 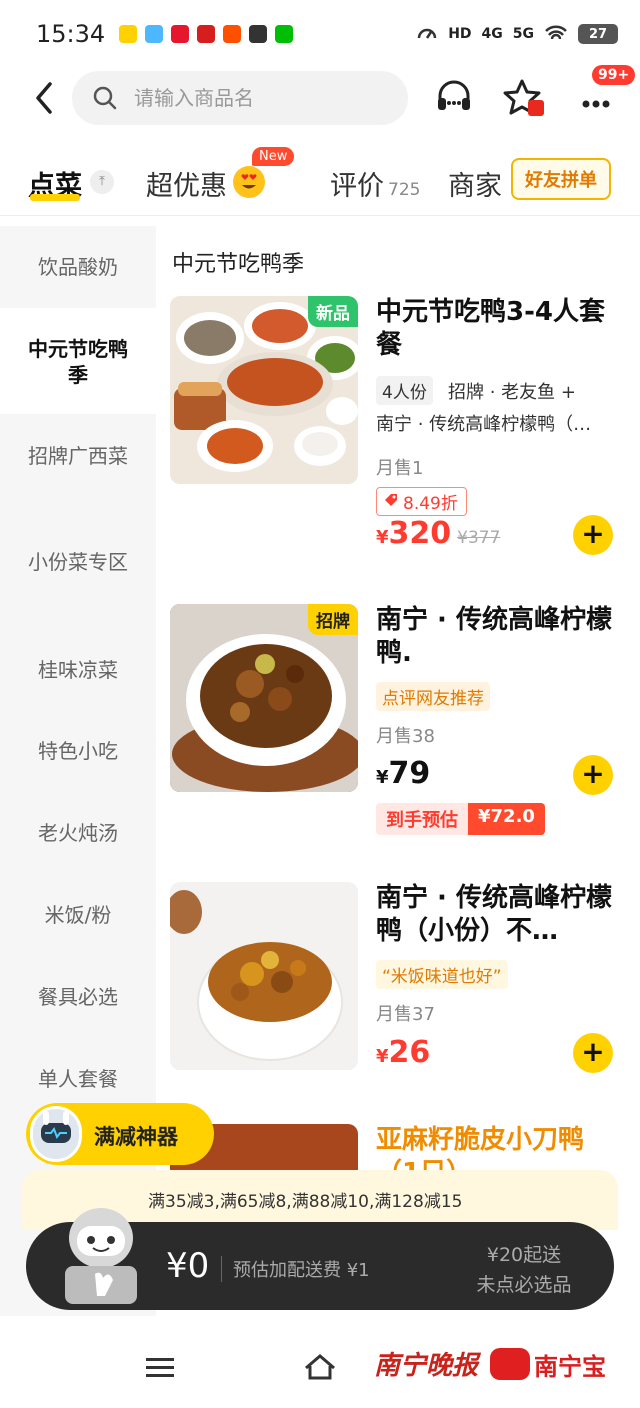 I want to click on sidebar-item-cold-dishes: 桂味凉菜, so click(x=78, y=670).